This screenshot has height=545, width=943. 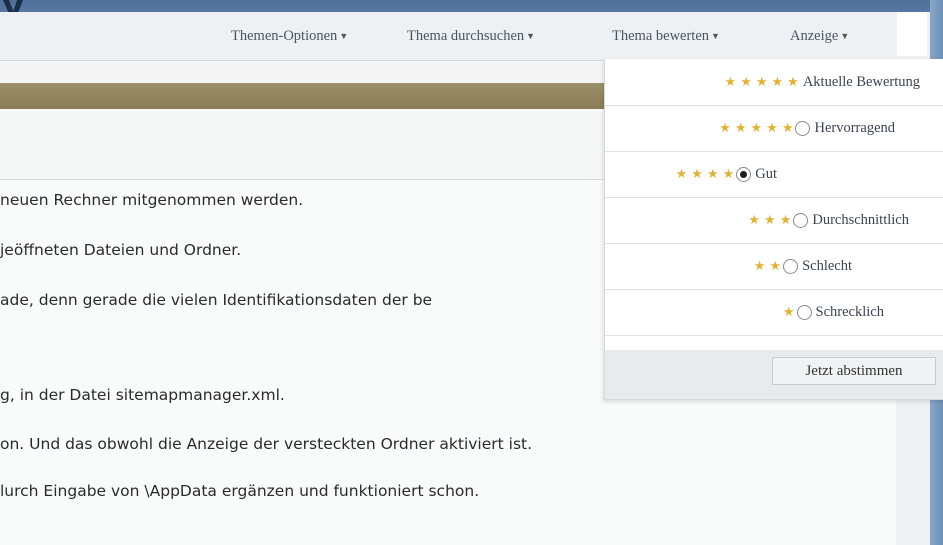 What do you see at coordinates (814, 36) in the screenshot?
I see `display-mode-label: Anzeige` at bounding box center [814, 36].